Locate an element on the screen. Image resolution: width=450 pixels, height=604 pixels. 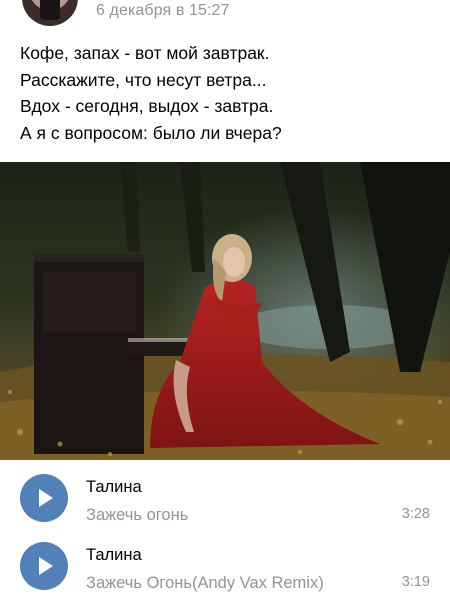
post-date: 6 декабря в 15:27 is located at coordinates (163, 11).